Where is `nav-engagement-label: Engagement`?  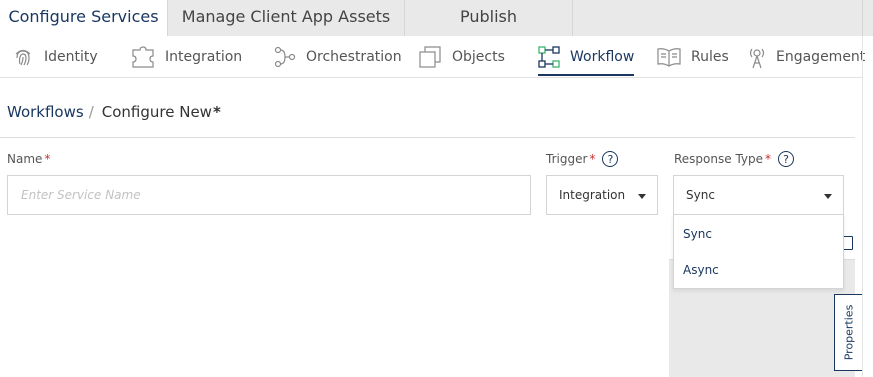 nav-engagement-label: Engagement is located at coordinates (821, 57).